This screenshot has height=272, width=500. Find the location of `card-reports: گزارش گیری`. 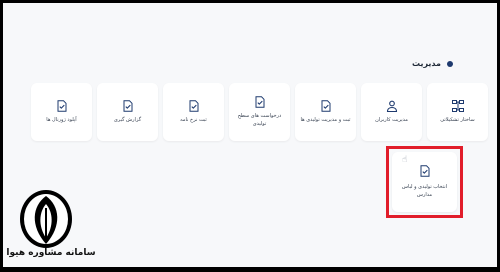

card-reports: گزارش گیری is located at coordinates (127, 112).